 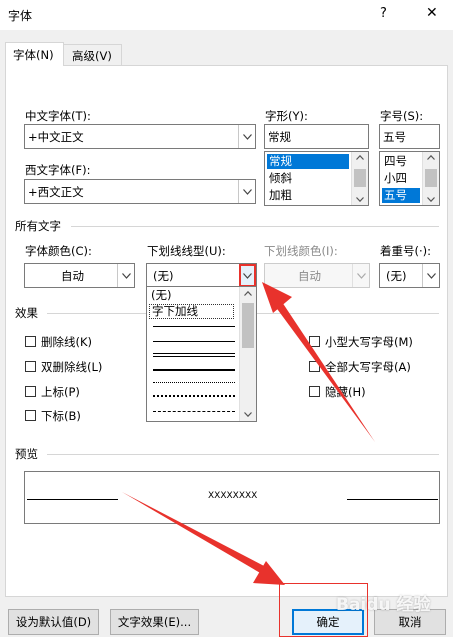 What do you see at coordinates (325, 372) in the screenshot?
I see `annotation-arrow-up` at bounding box center [325, 372].